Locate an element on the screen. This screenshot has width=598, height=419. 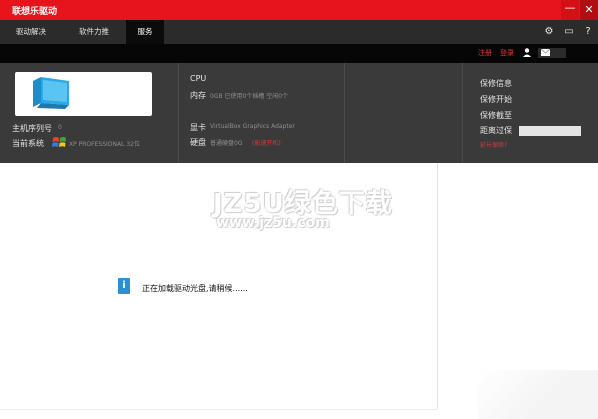
warranty-remaining-label: 距离过保 is located at coordinates (496, 130).